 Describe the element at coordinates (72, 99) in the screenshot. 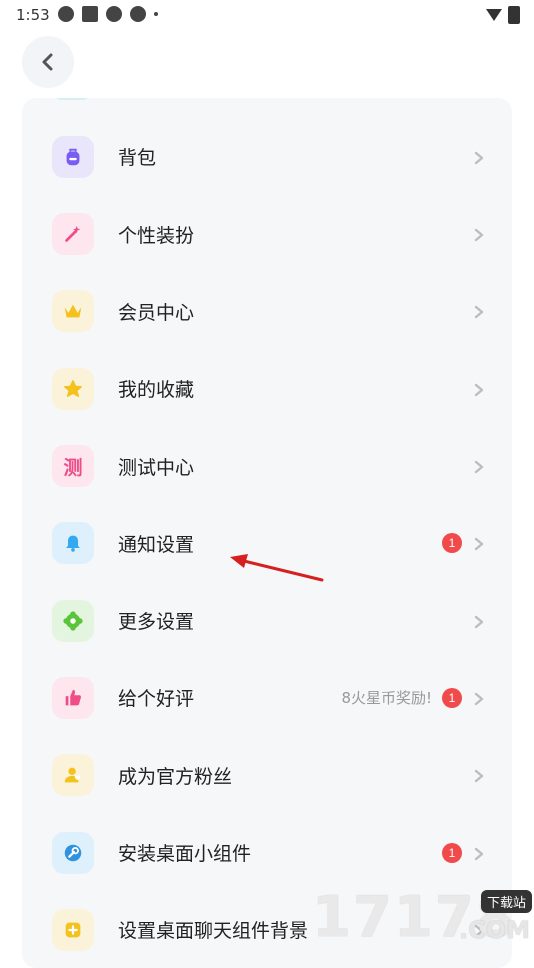

I see `previous-item-icon-peek` at that location.